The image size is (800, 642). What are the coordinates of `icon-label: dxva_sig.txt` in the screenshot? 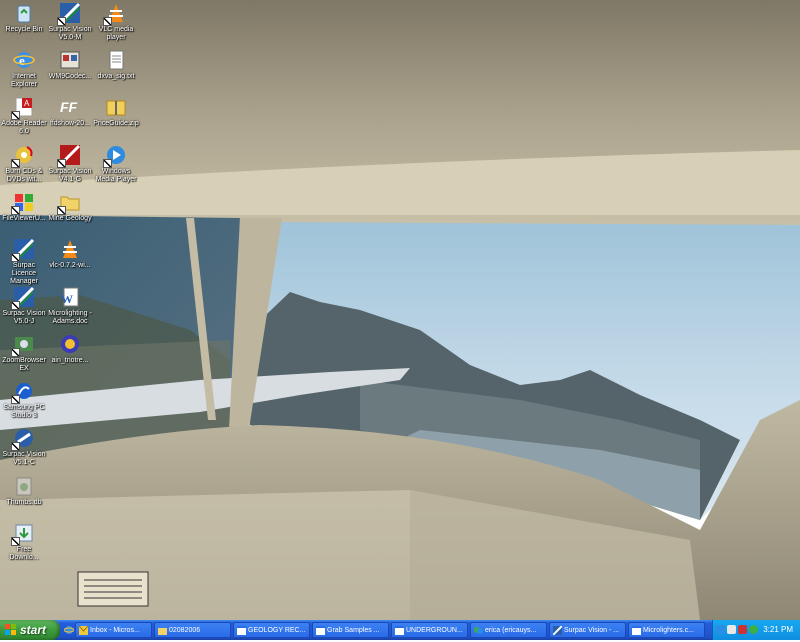 It's located at (116, 76).